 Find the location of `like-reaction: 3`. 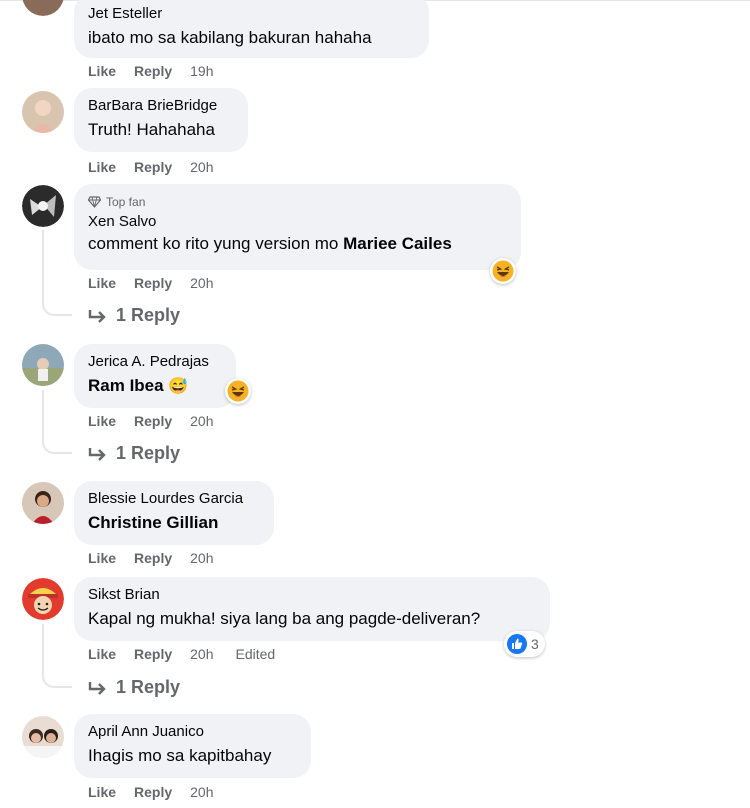

like-reaction: 3 is located at coordinates (524, 644).